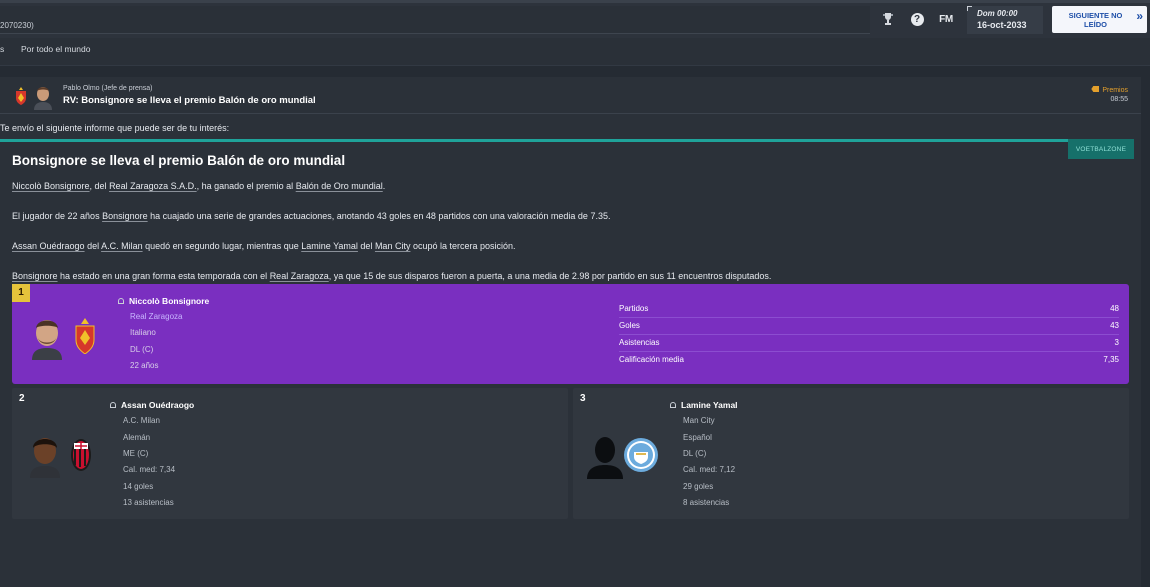  Describe the element at coordinates (156, 316) in the screenshot. I see `player-club: Real Zaragoza` at that location.